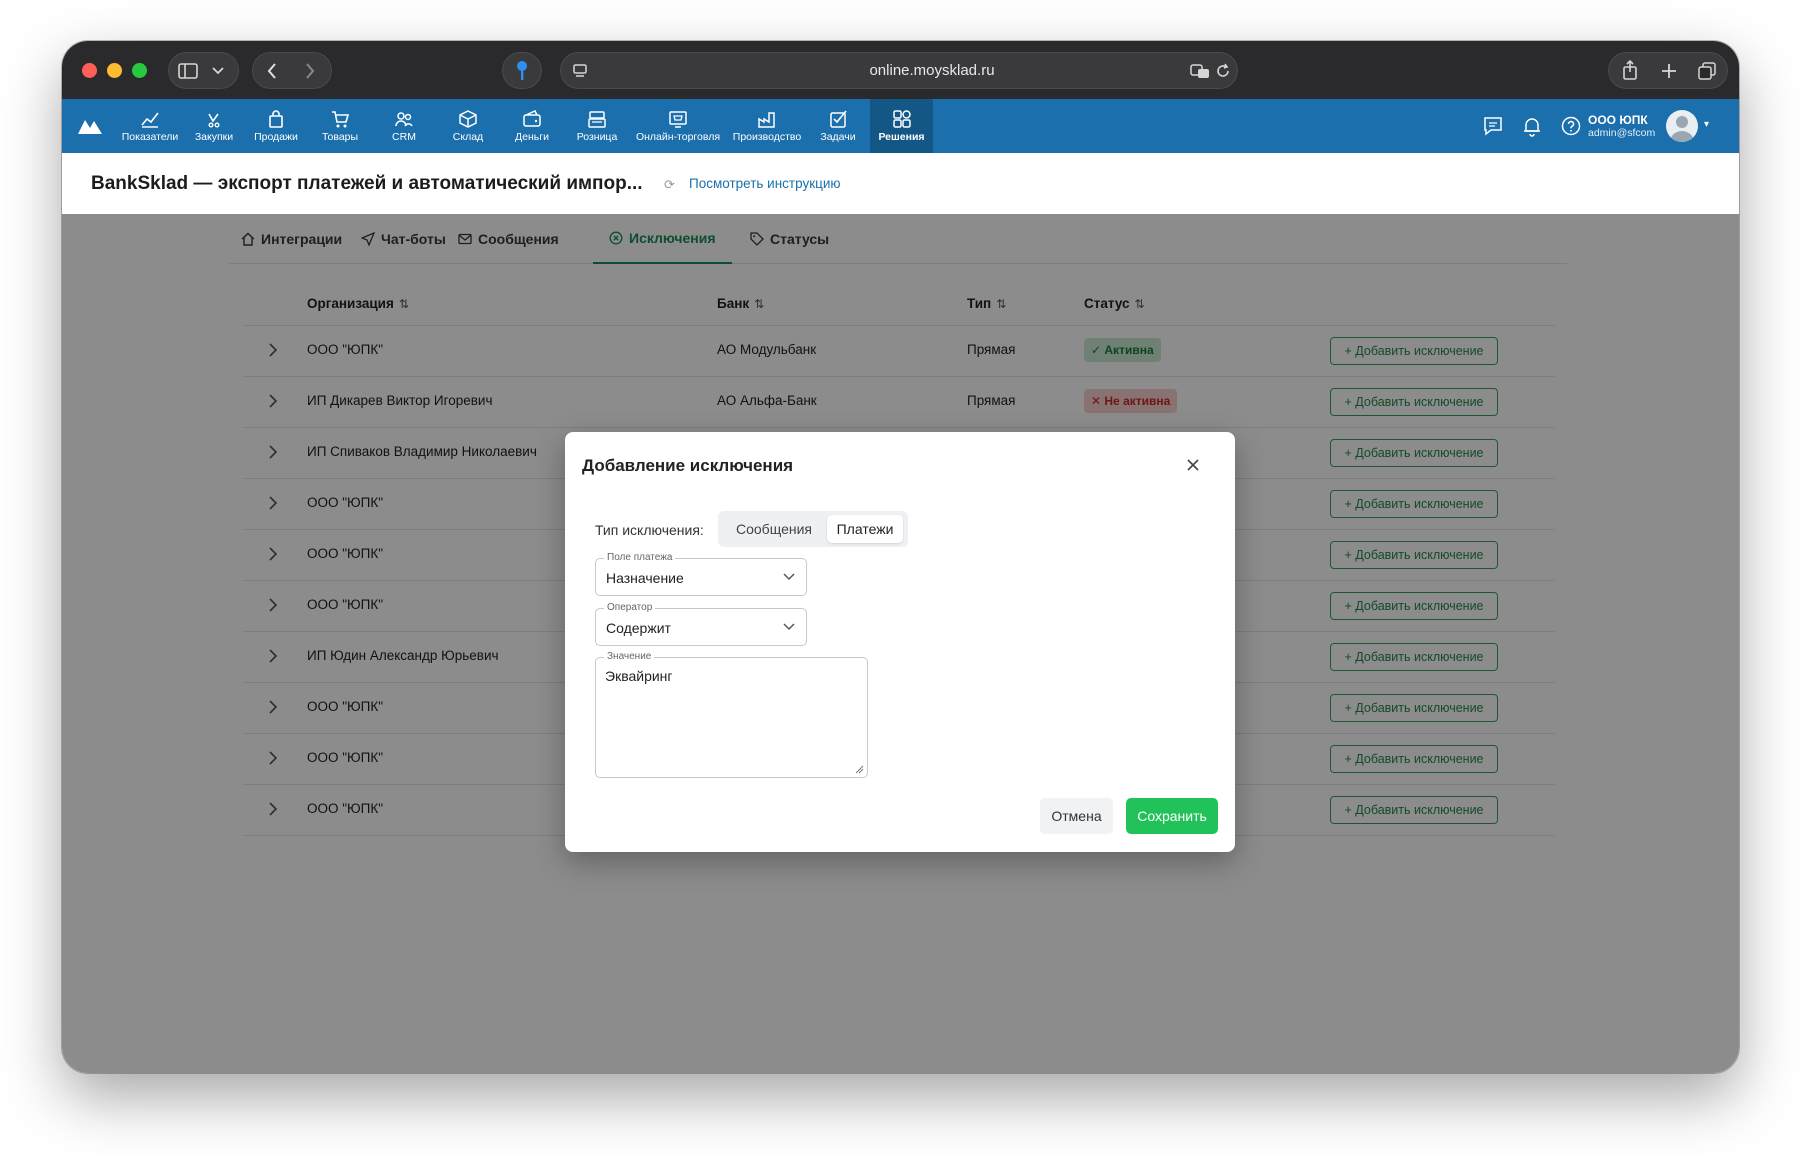 Image resolution: width=1800 pixels, height=1154 pixels. What do you see at coordinates (701, 574) in the screenshot?
I see `payment-field-select: Поле платежа Назначение` at bounding box center [701, 574].